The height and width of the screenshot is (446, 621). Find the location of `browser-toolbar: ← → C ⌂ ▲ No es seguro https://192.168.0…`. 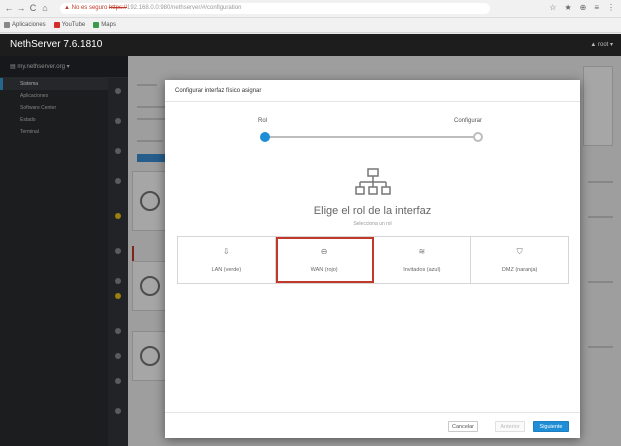

browser-toolbar: ← → C ⌂ ▲ No es seguro https://192.168.0… is located at coordinates (310, 9).